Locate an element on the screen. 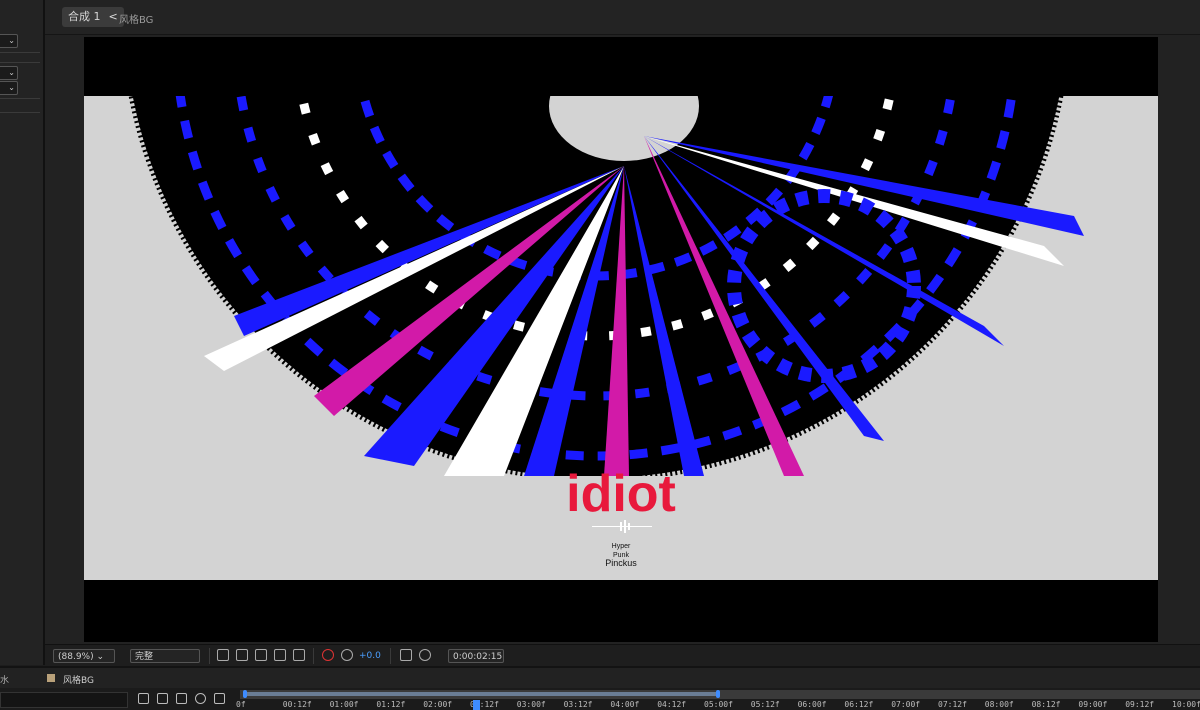 The height and width of the screenshot is (710, 1200). tab-composition: 合成 1 < is located at coordinates (93, 17).